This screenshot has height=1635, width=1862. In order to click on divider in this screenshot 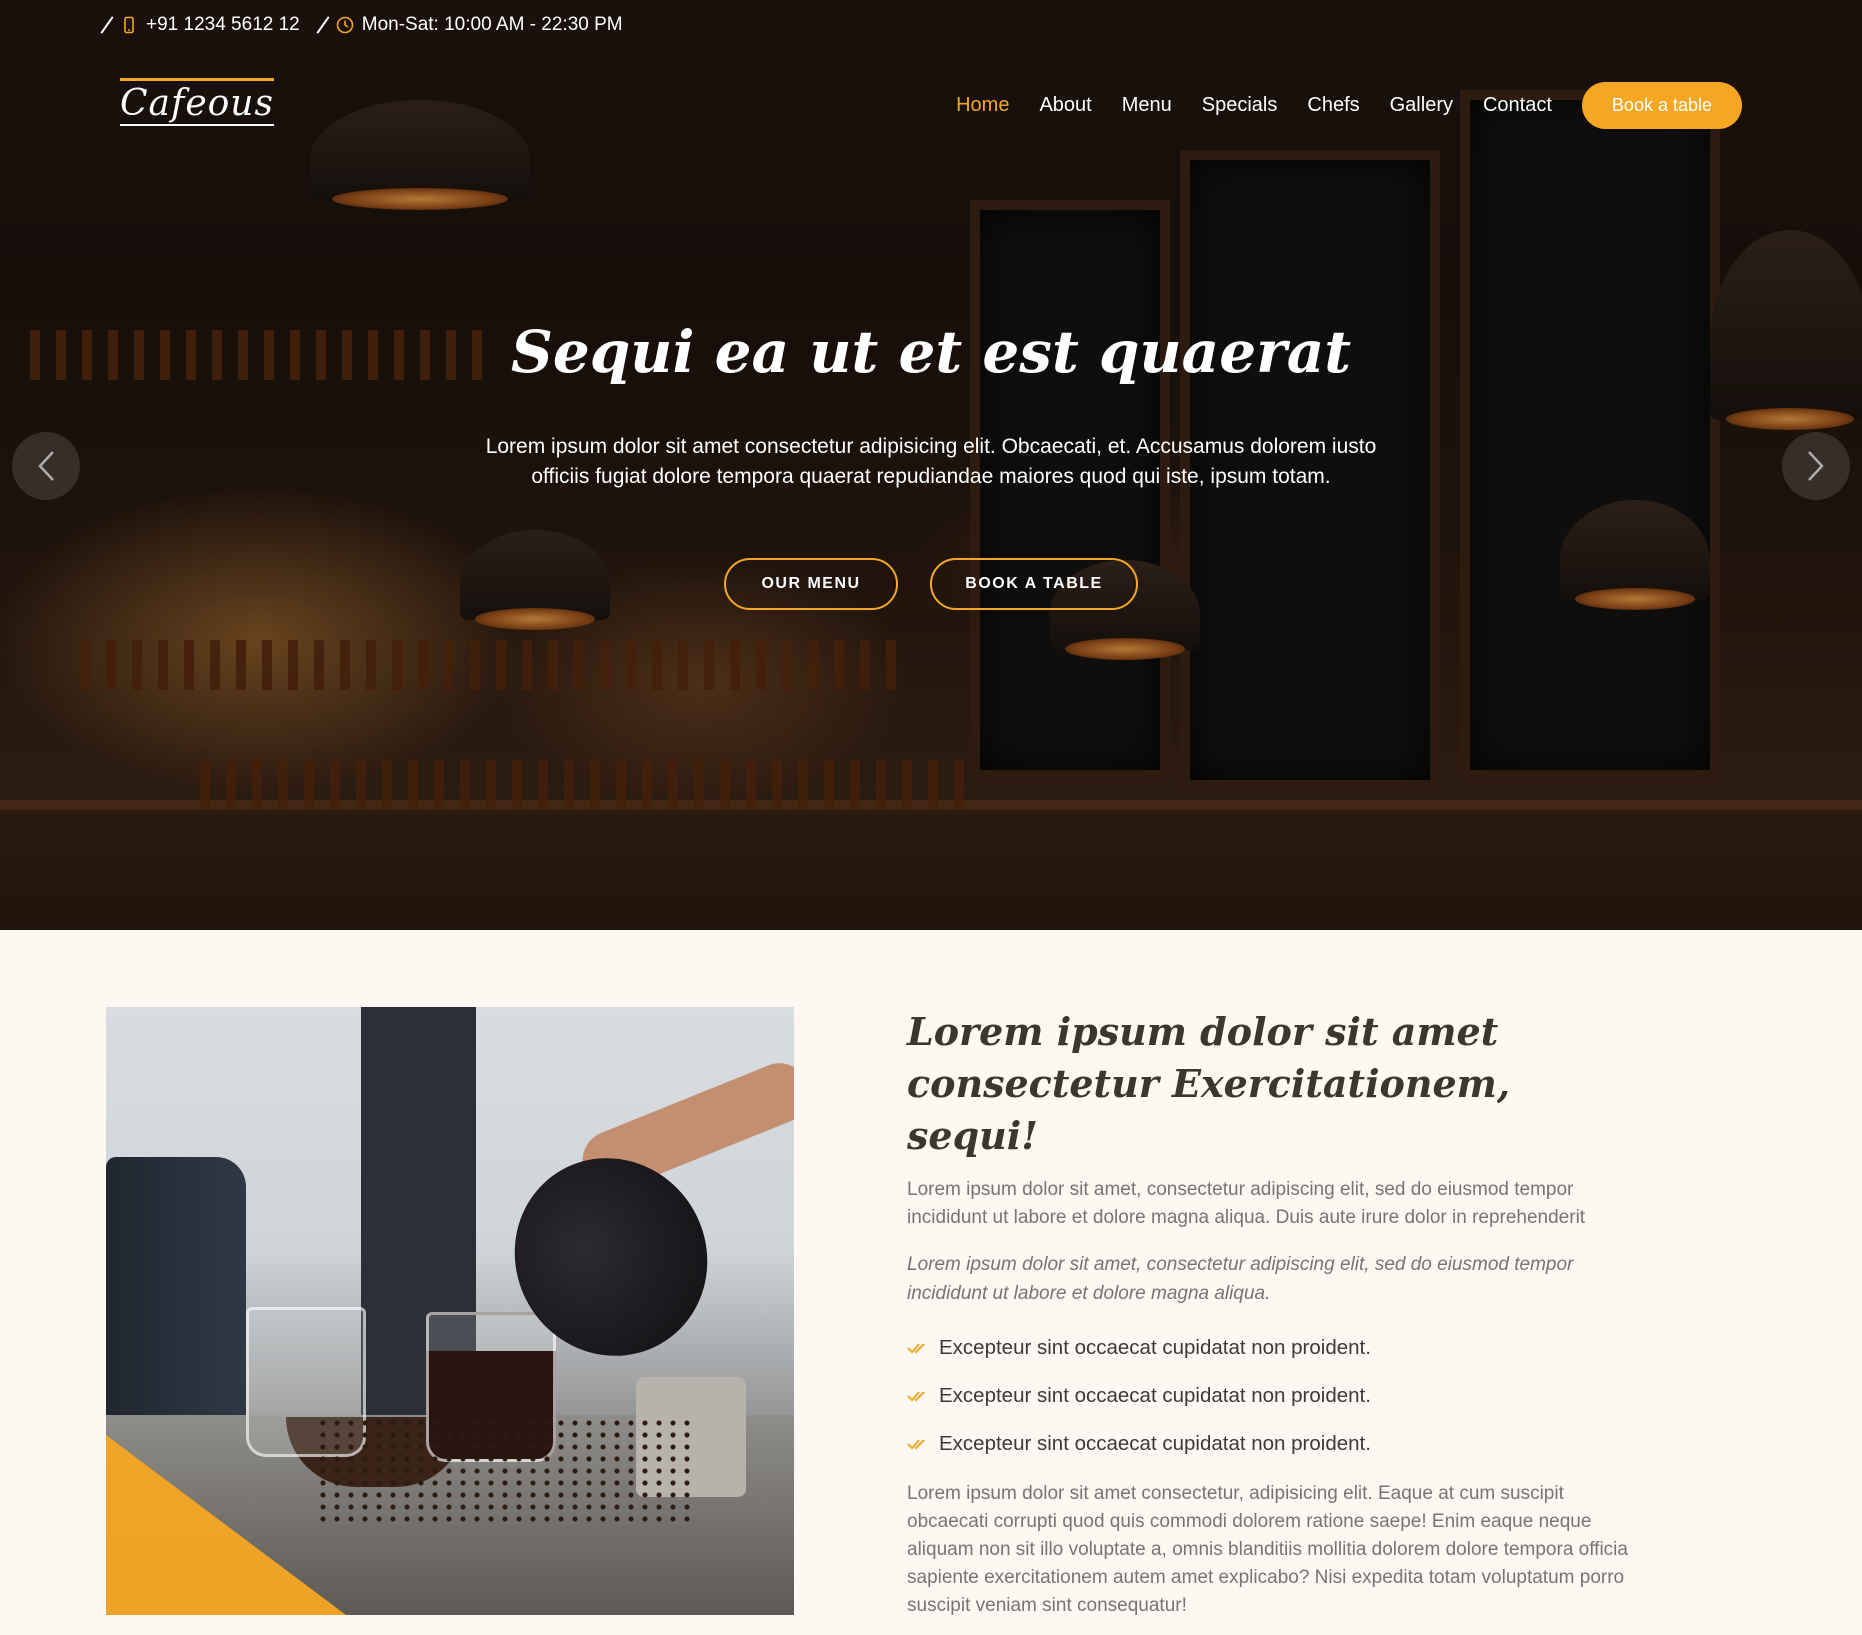, I will do `click(323, 25)`.